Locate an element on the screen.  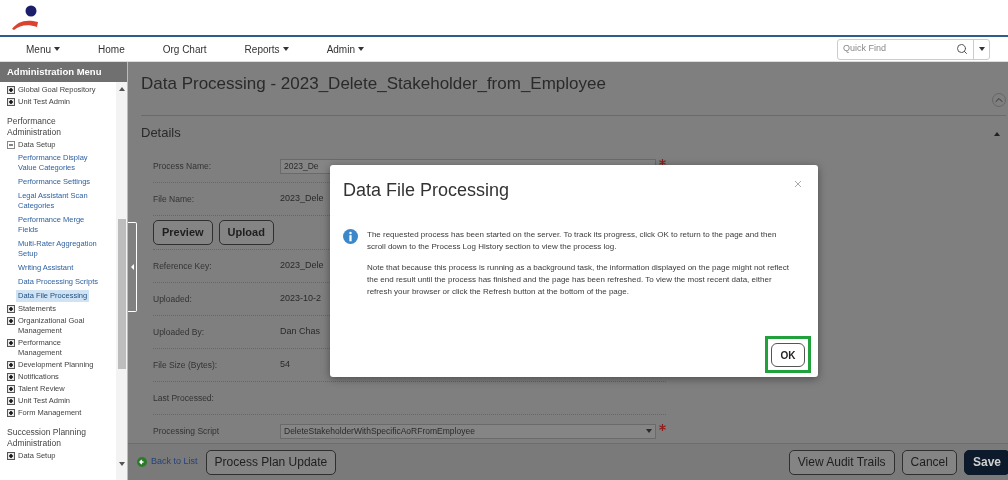
page-title: Data Processing - 2023_Delete_Stakeholder_from_Employee is located at coordinates (373, 83).